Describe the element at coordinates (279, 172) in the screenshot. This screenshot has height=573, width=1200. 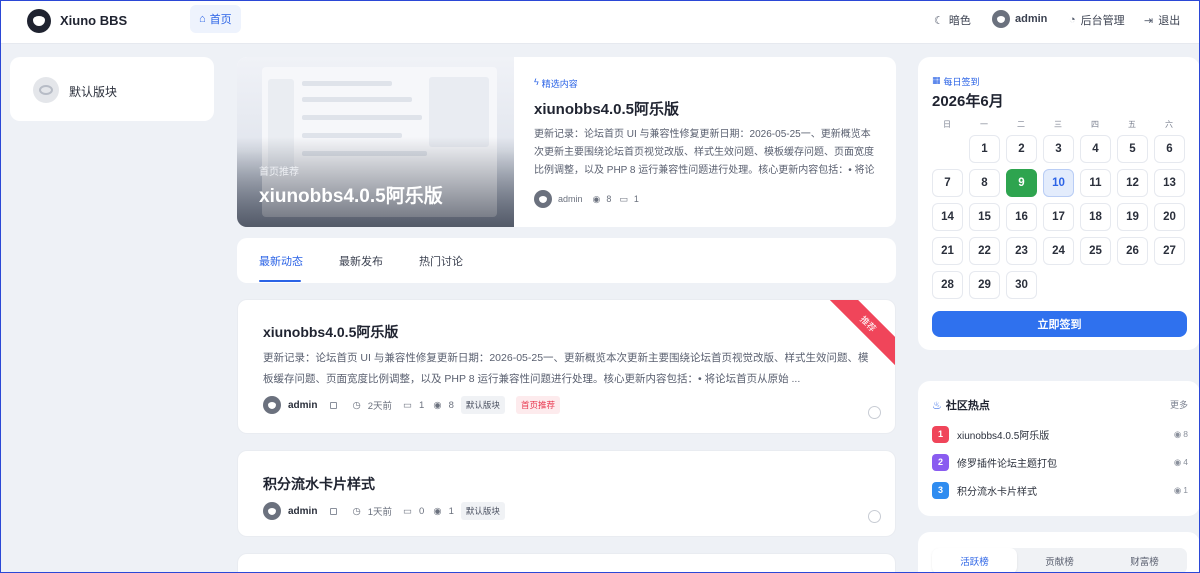
I see `featured-image-tag: 首页推荐` at that location.